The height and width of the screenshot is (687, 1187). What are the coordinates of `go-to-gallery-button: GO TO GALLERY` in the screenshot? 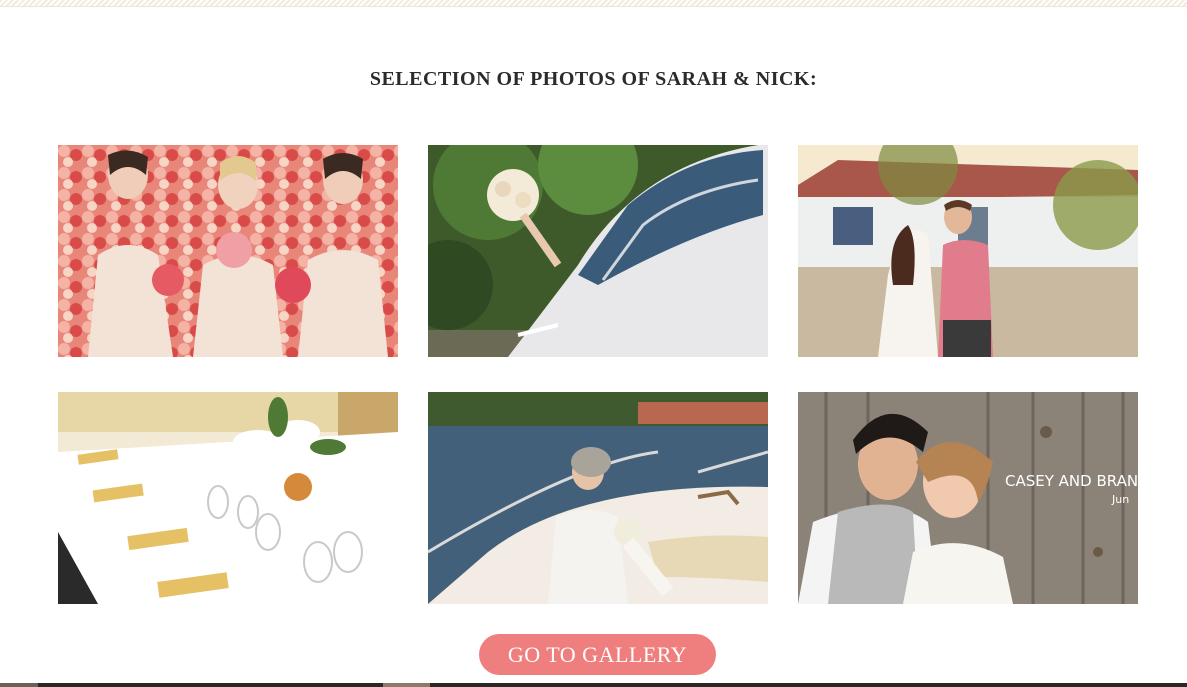 It's located at (597, 654).